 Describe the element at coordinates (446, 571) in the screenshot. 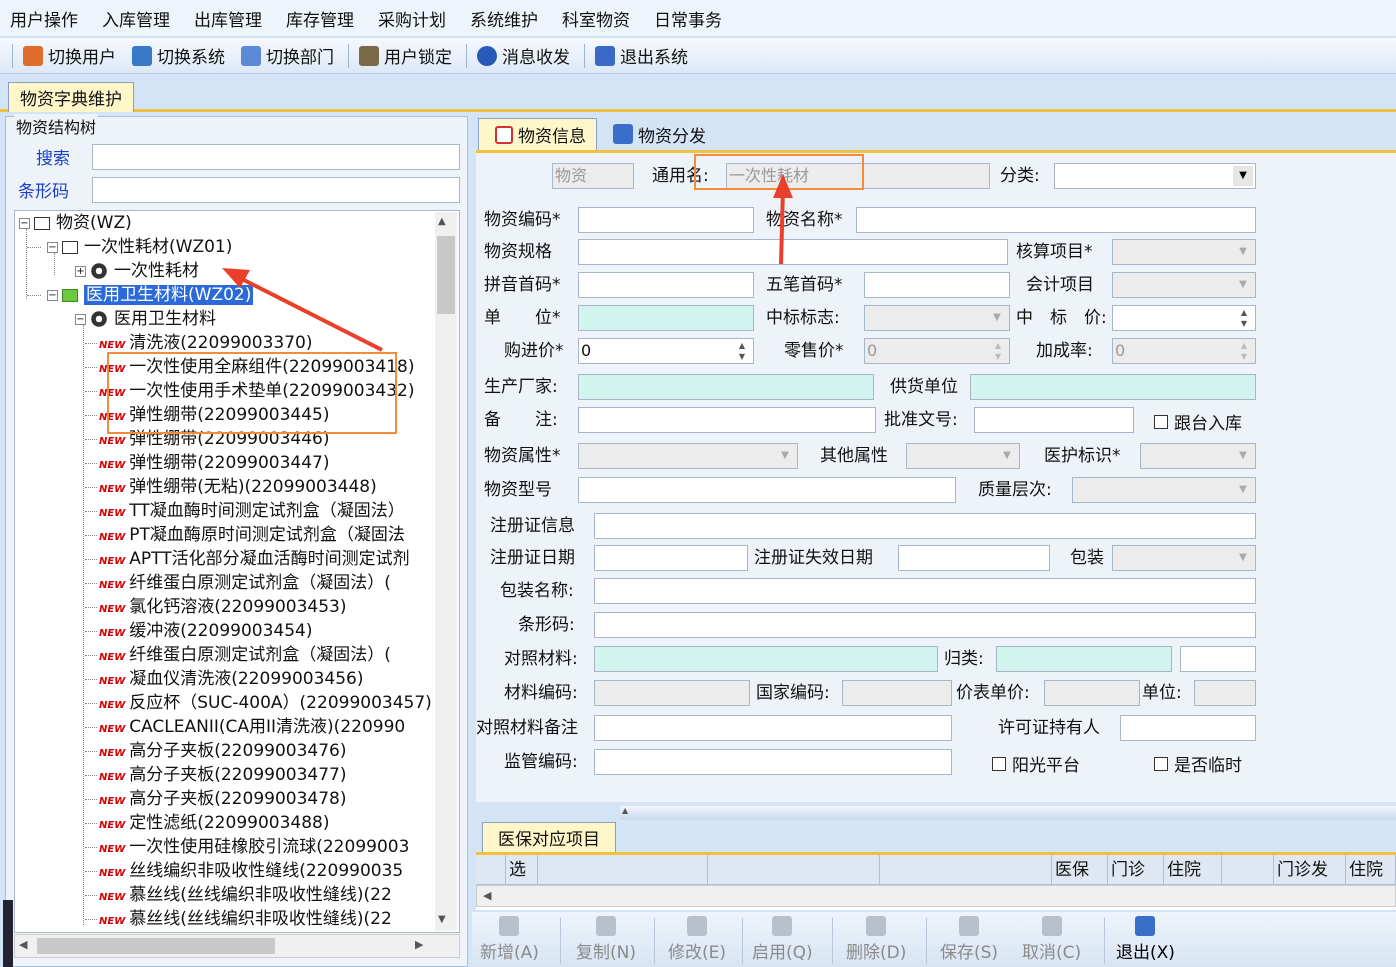

I see `tree-vertical-scrollbar: ▲ ▼` at that location.